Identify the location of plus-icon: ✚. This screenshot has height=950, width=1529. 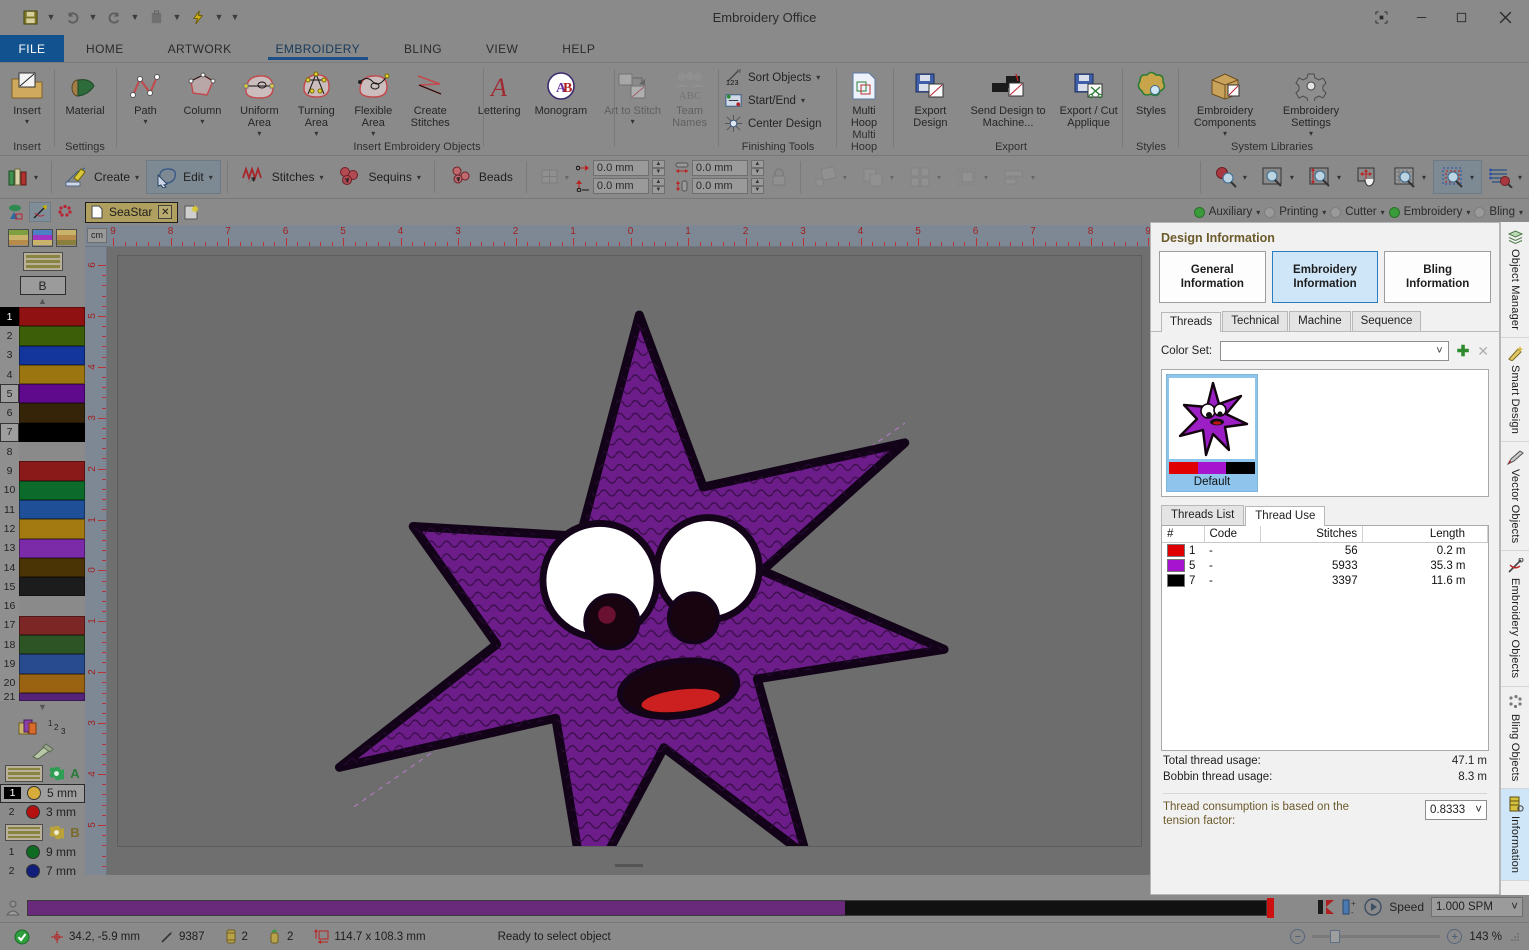
(1463, 351).